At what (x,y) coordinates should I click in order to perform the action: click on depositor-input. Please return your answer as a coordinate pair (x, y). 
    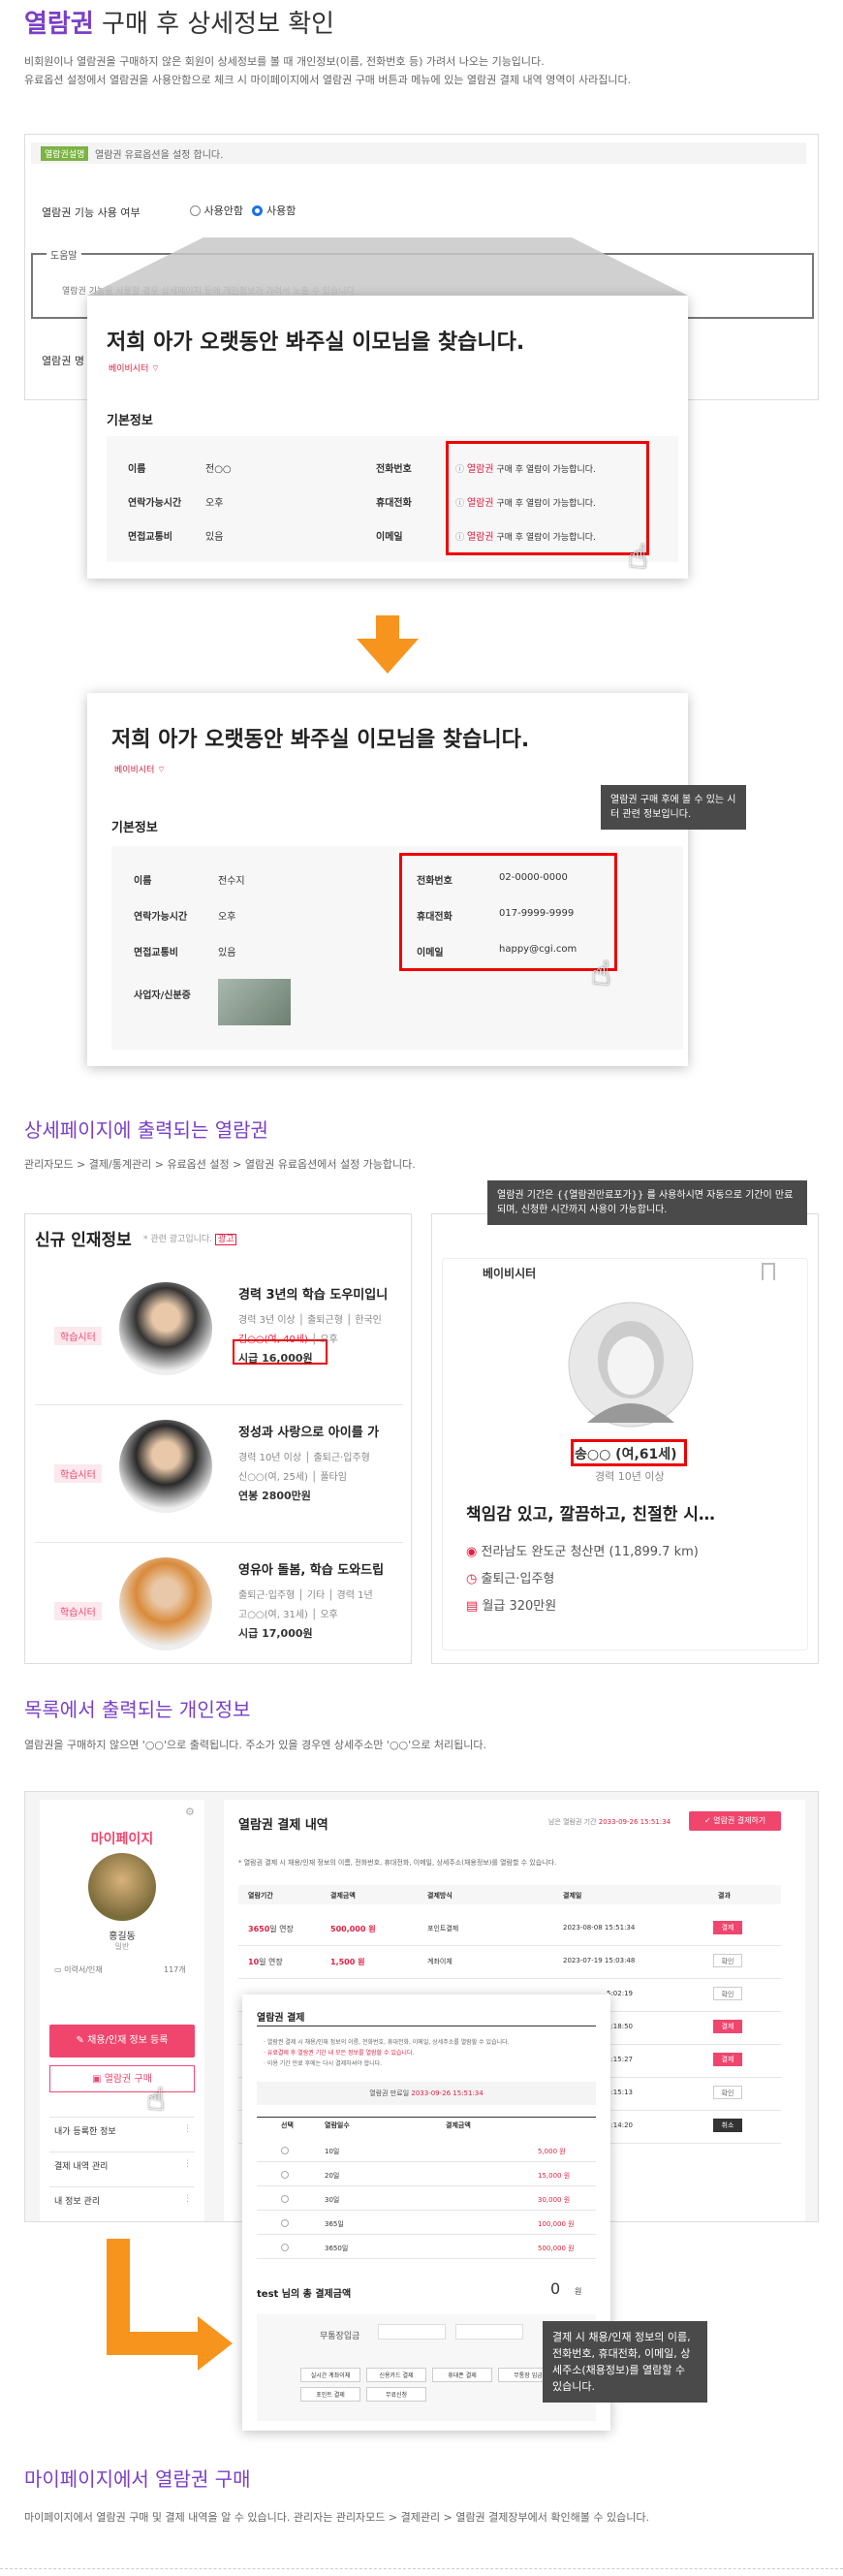
    Looking at the image, I should click on (412, 2332).